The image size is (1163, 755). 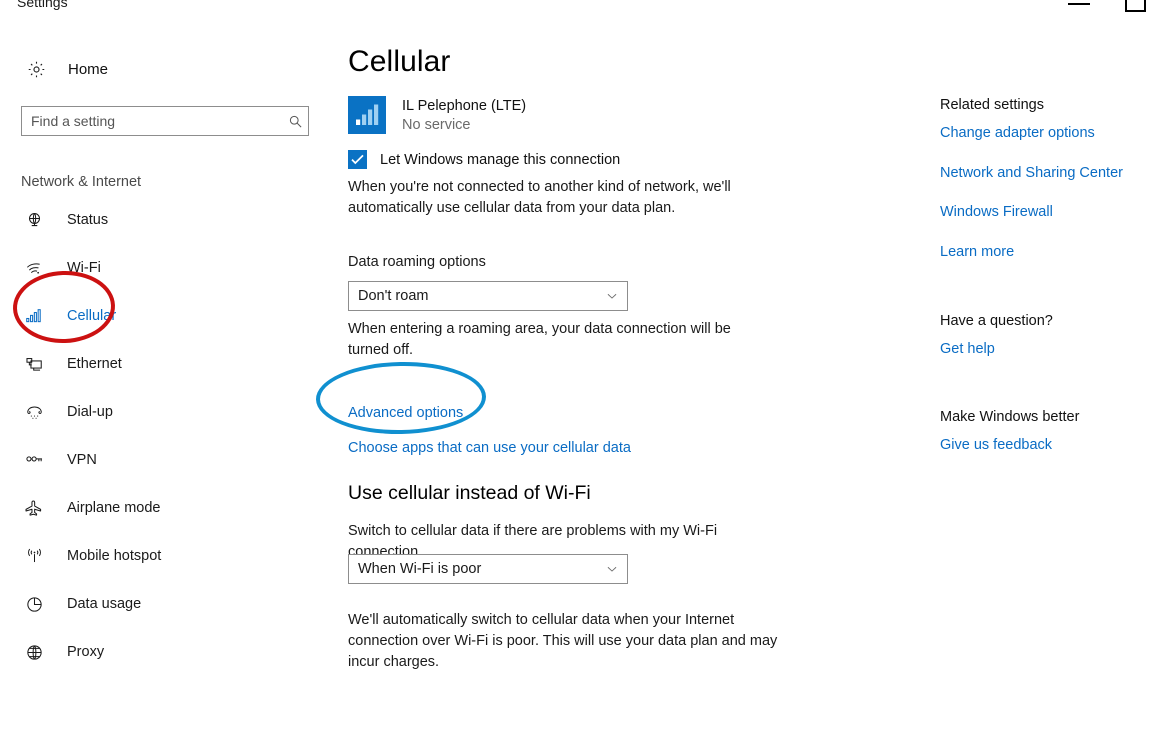 I want to click on manage-connection-checkbox, so click(x=357, y=159).